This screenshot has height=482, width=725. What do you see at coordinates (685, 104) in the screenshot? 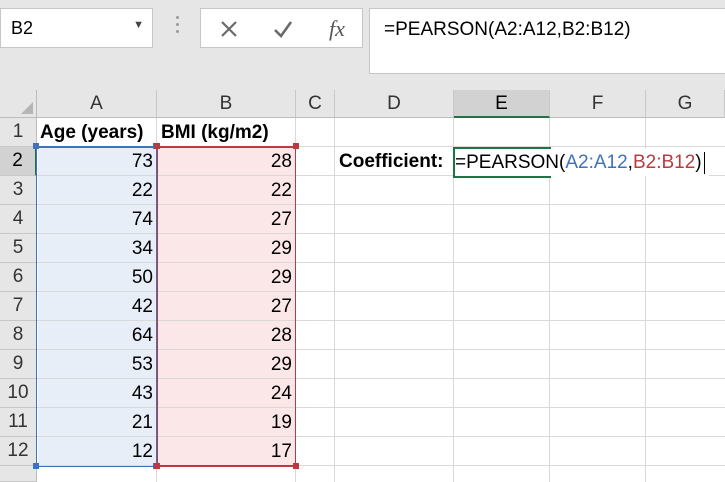
I see `column-header-g: G` at bounding box center [685, 104].